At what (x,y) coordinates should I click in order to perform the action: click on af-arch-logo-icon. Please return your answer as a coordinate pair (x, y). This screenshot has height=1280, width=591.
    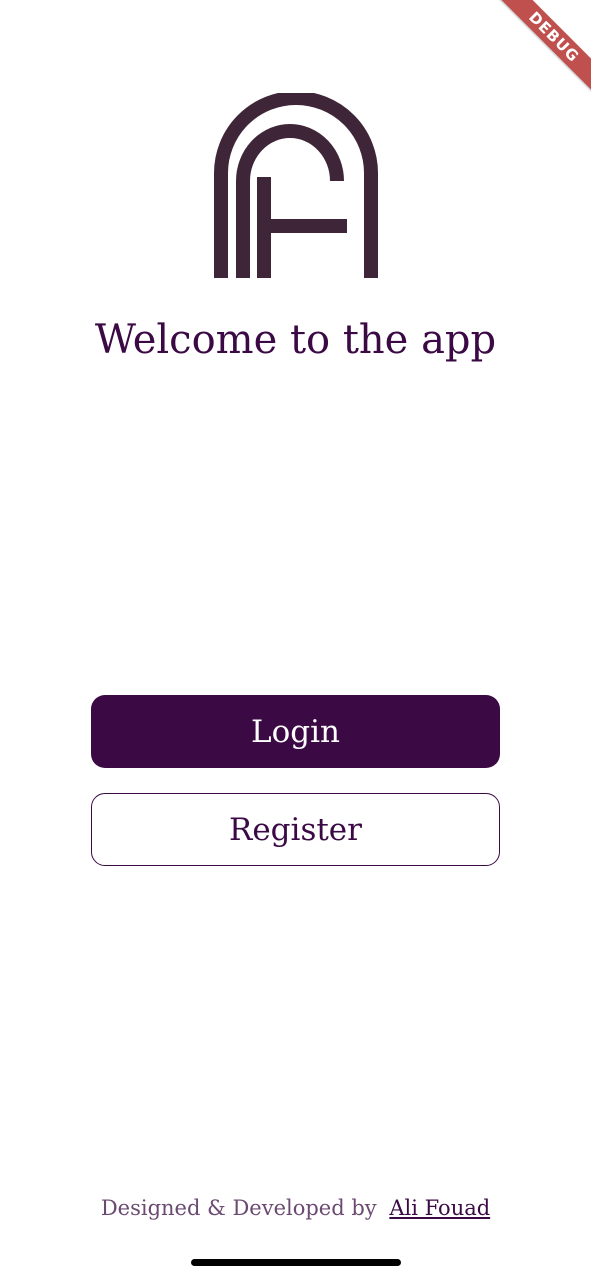
    Looking at the image, I should click on (296, 185).